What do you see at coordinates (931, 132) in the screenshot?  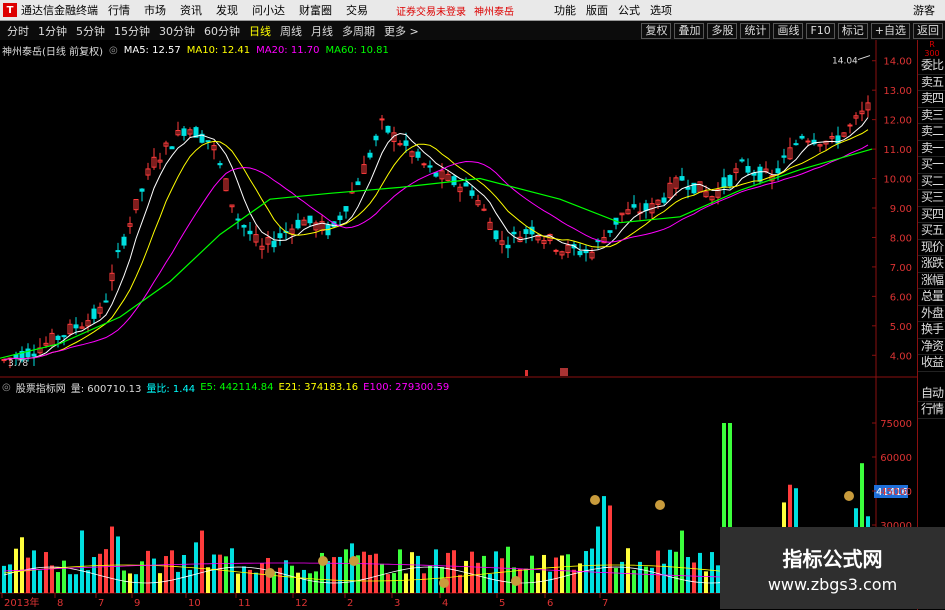 I see `right-panel-item: 卖二` at bounding box center [931, 132].